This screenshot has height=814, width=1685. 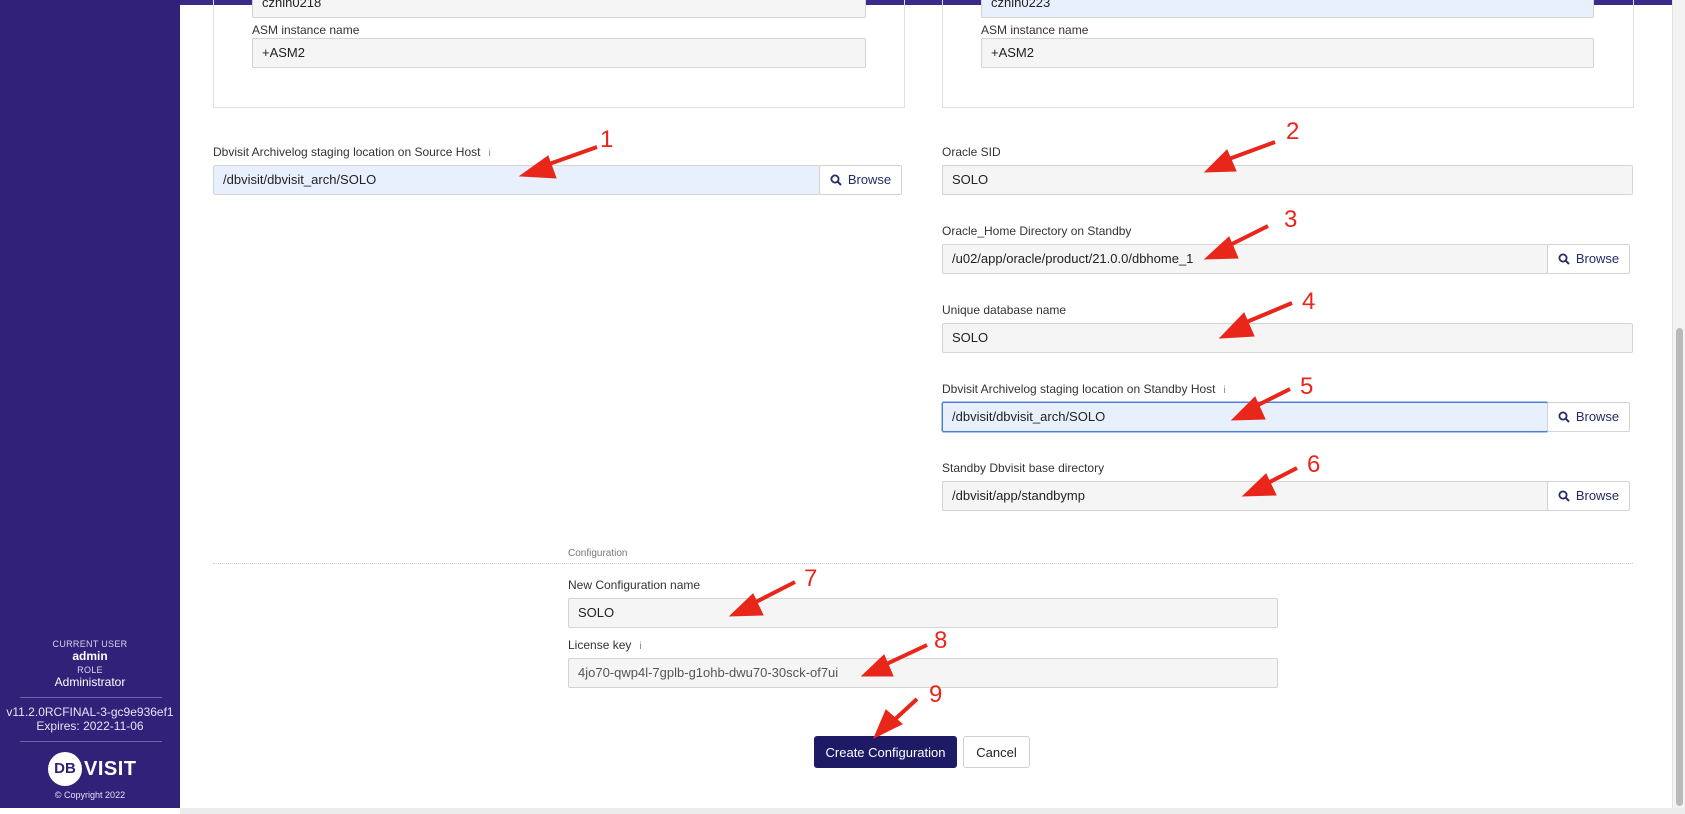 I want to click on callout-8: 8, so click(x=941, y=640).